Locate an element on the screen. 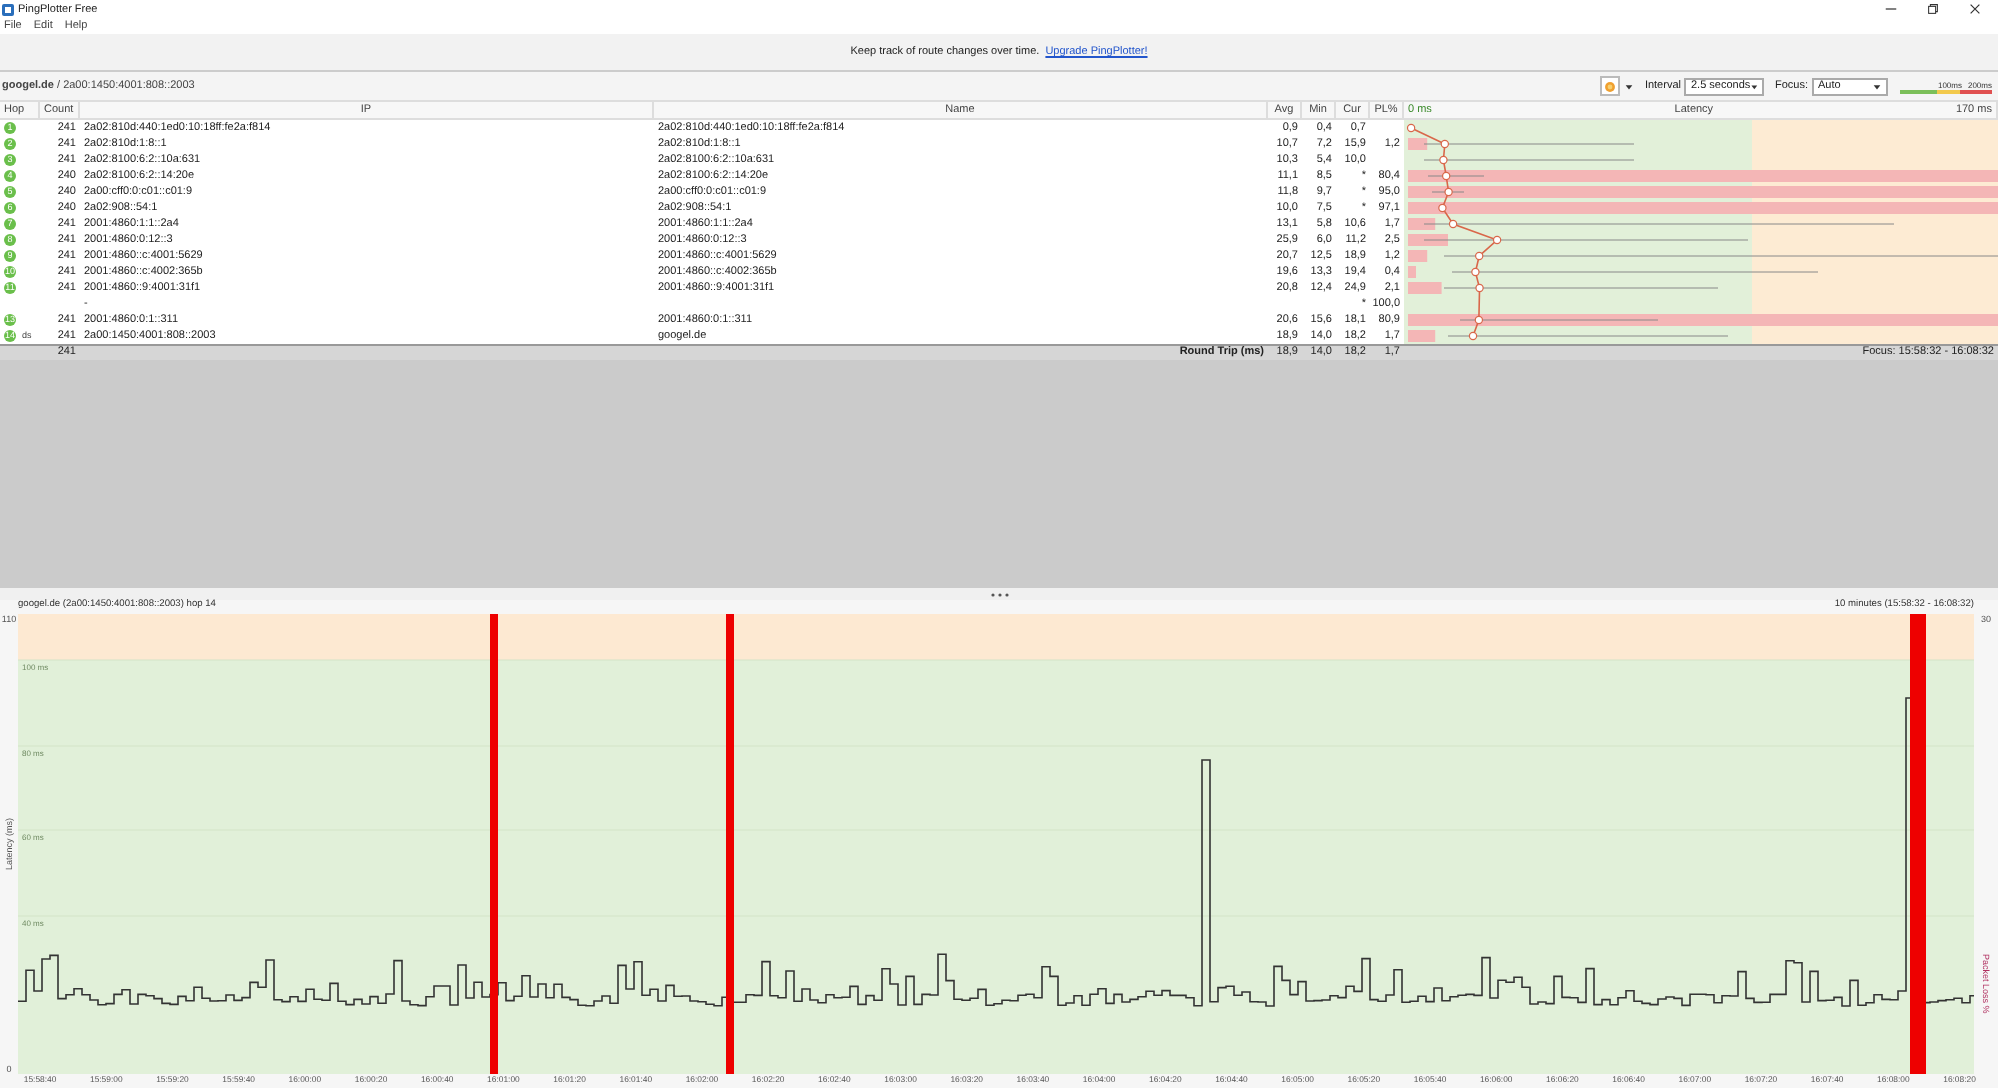 This screenshot has height=1088, width=1998. minimize-icon is located at coordinates (1891, 9).